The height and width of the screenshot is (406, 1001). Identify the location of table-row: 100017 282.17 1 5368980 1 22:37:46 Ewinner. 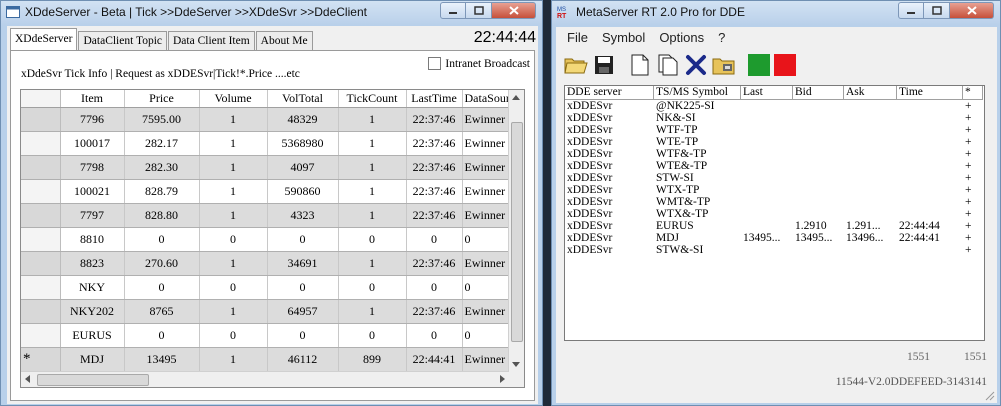
(272, 143).